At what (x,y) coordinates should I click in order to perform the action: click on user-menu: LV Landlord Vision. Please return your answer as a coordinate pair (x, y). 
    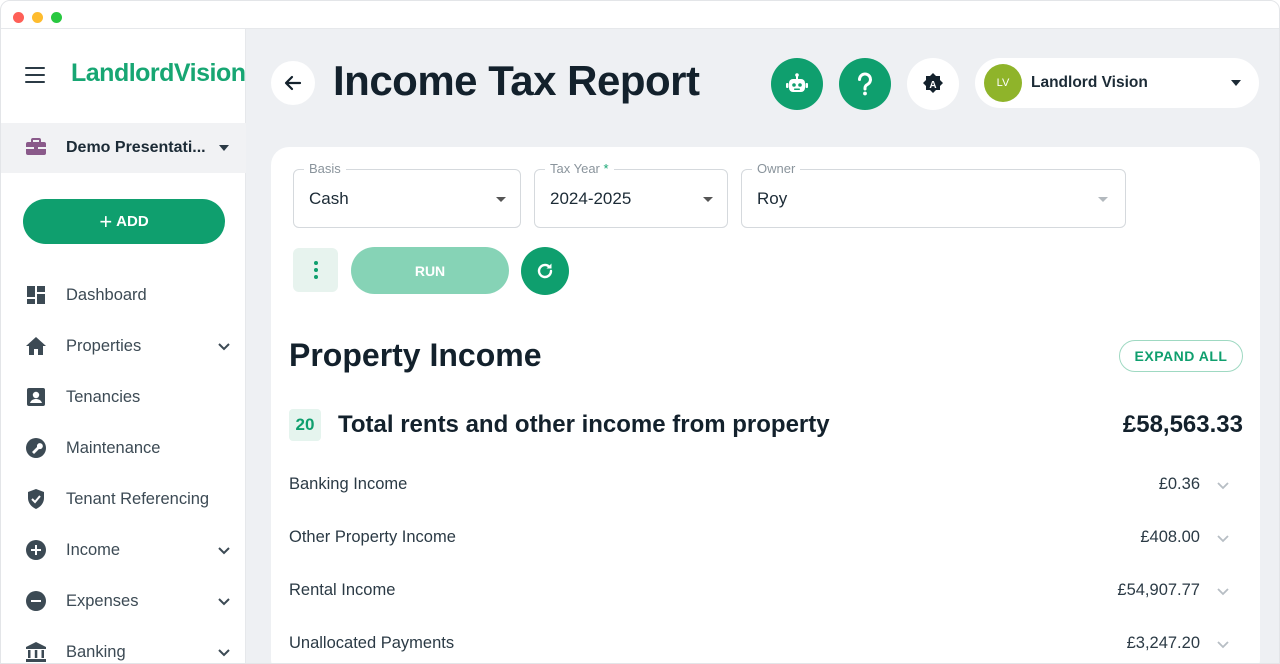
    Looking at the image, I should click on (1117, 83).